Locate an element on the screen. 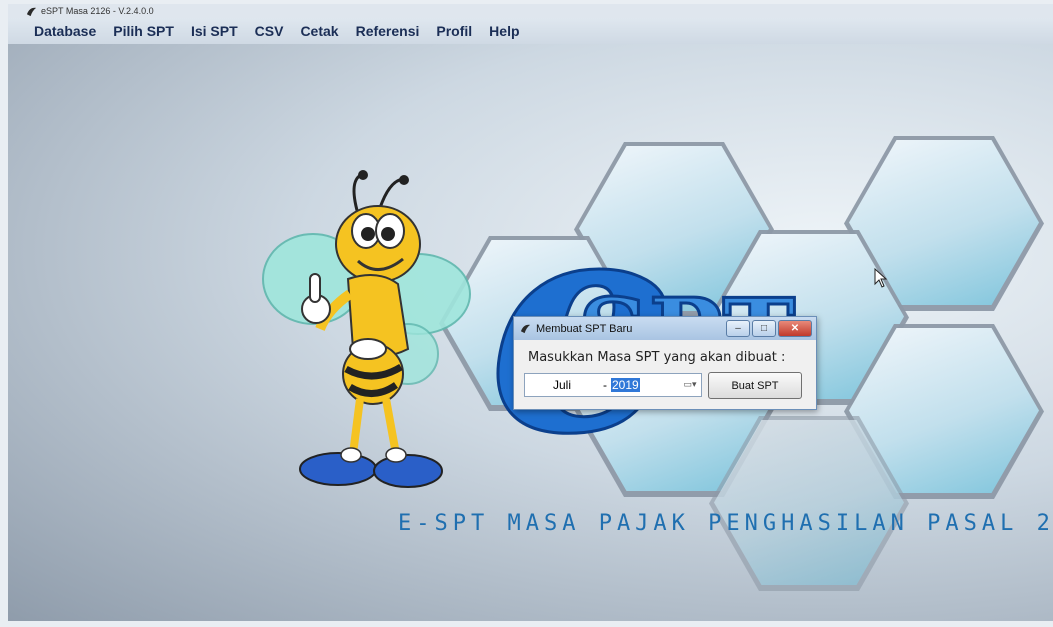  year-value: 2019 is located at coordinates (625, 385).